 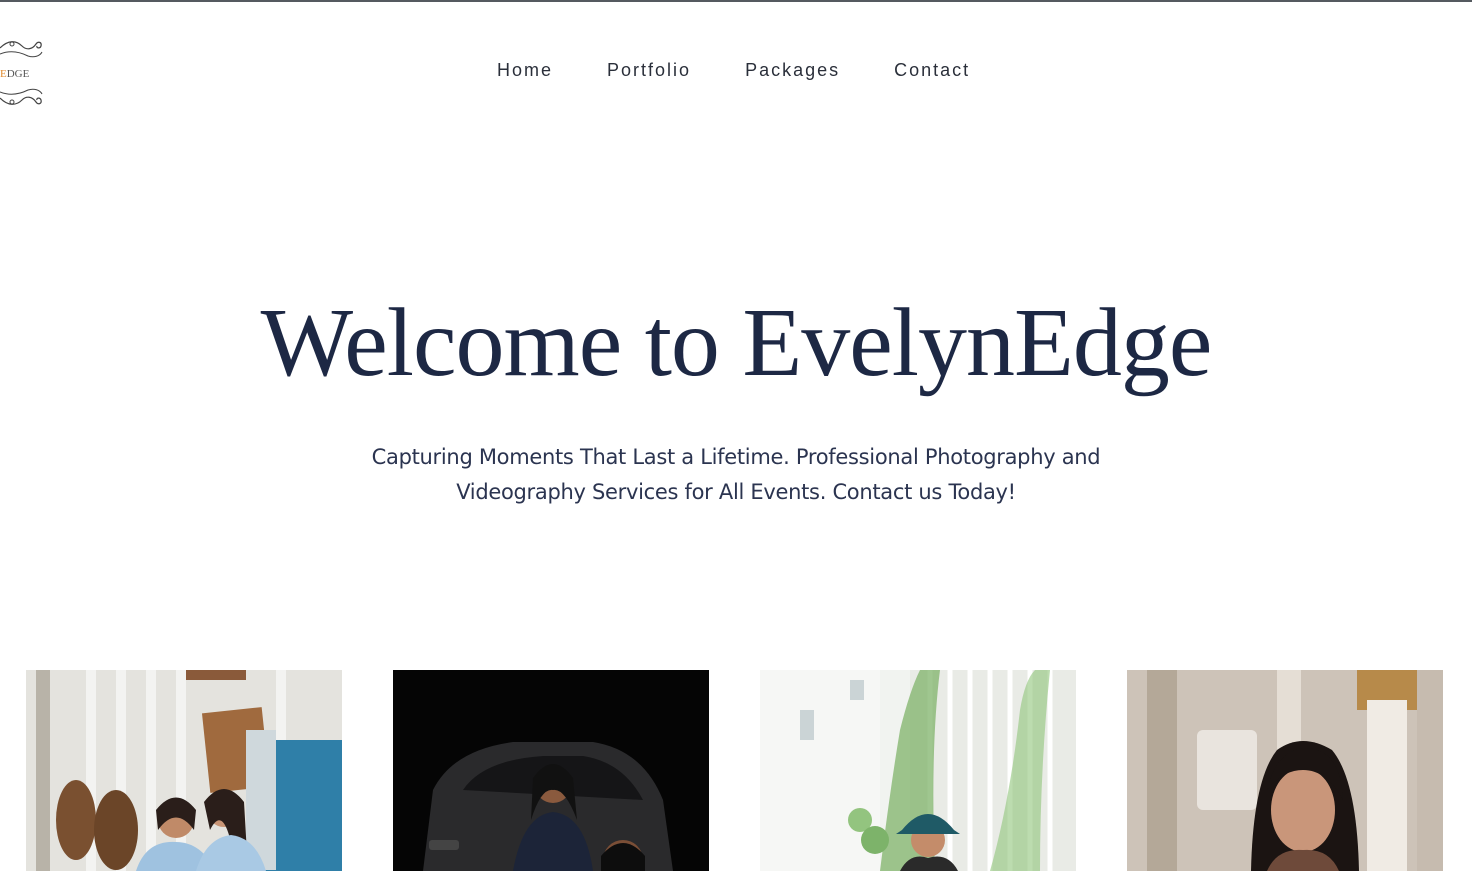 What do you see at coordinates (649, 70) in the screenshot?
I see `nav-portfolio: Portfolio` at bounding box center [649, 70].